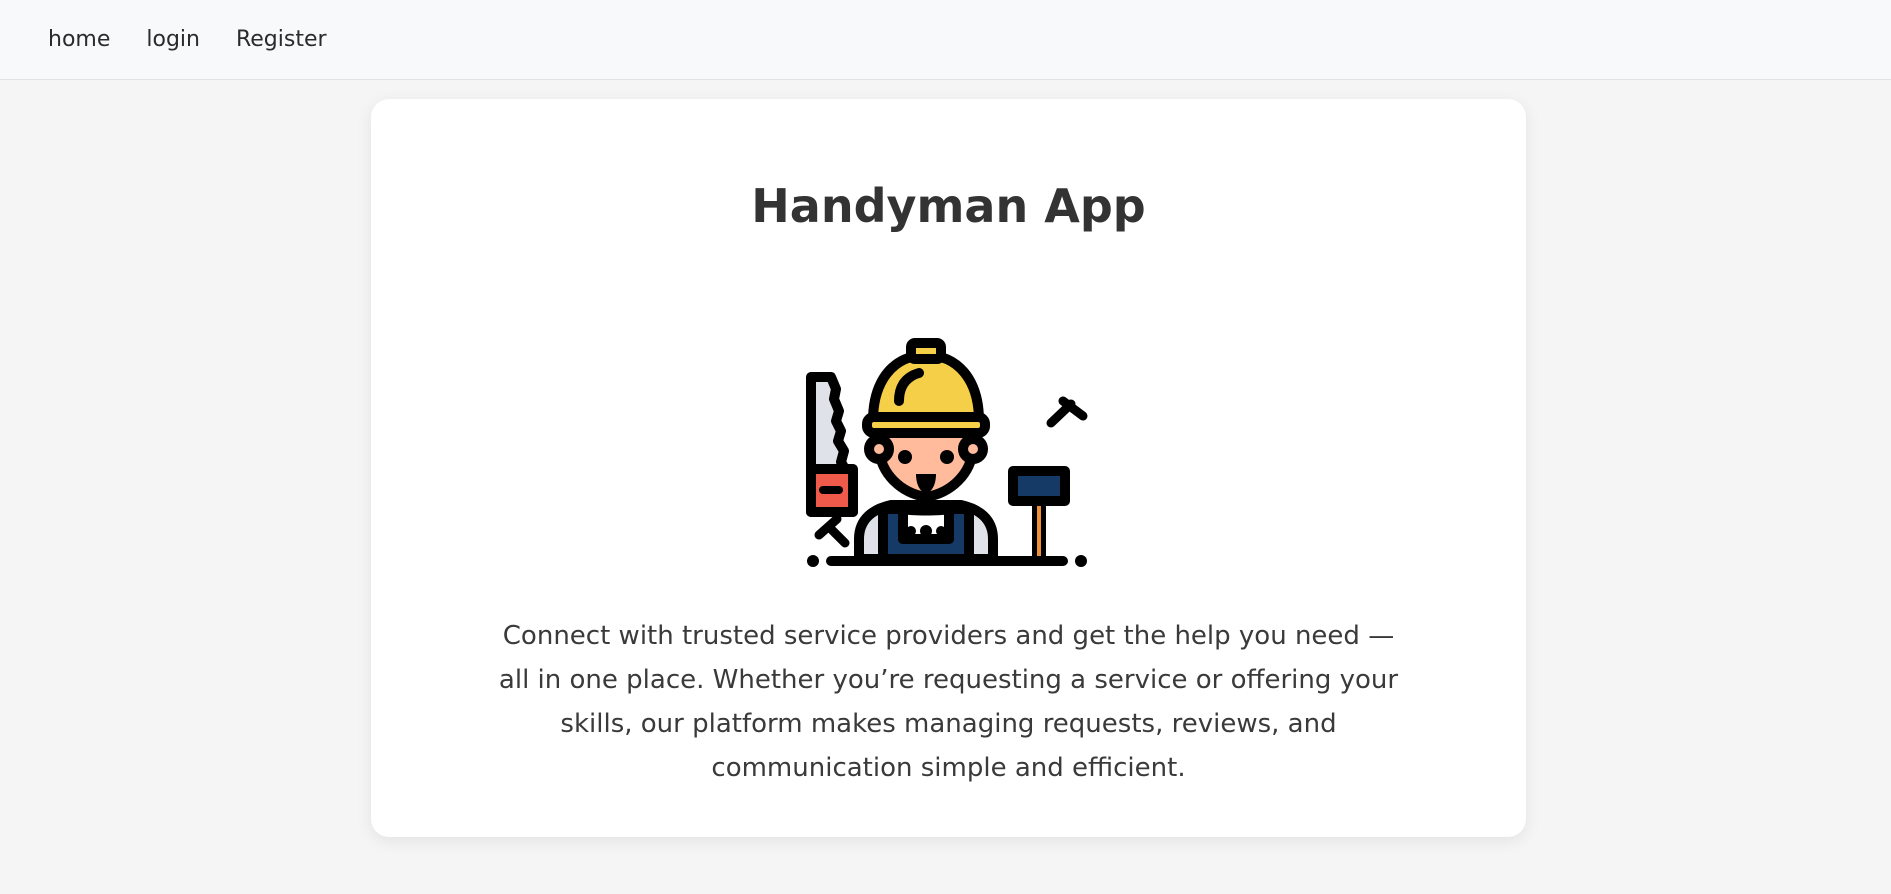  Describe the element at coordinates (173, 39) in the screenshot. I see `nav-link-login: login` at that location.